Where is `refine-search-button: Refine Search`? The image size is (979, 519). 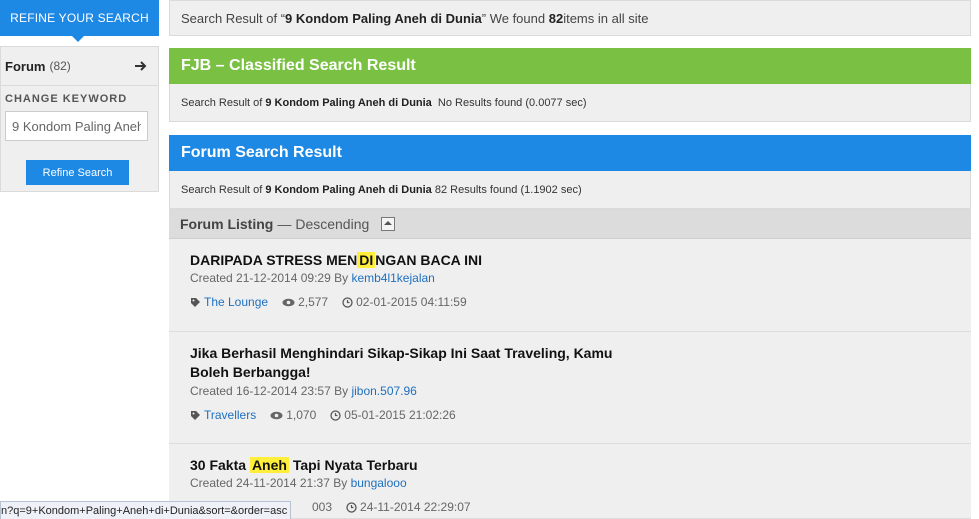
refine-search-button: Refine Search is located at coordinates (77, 172).